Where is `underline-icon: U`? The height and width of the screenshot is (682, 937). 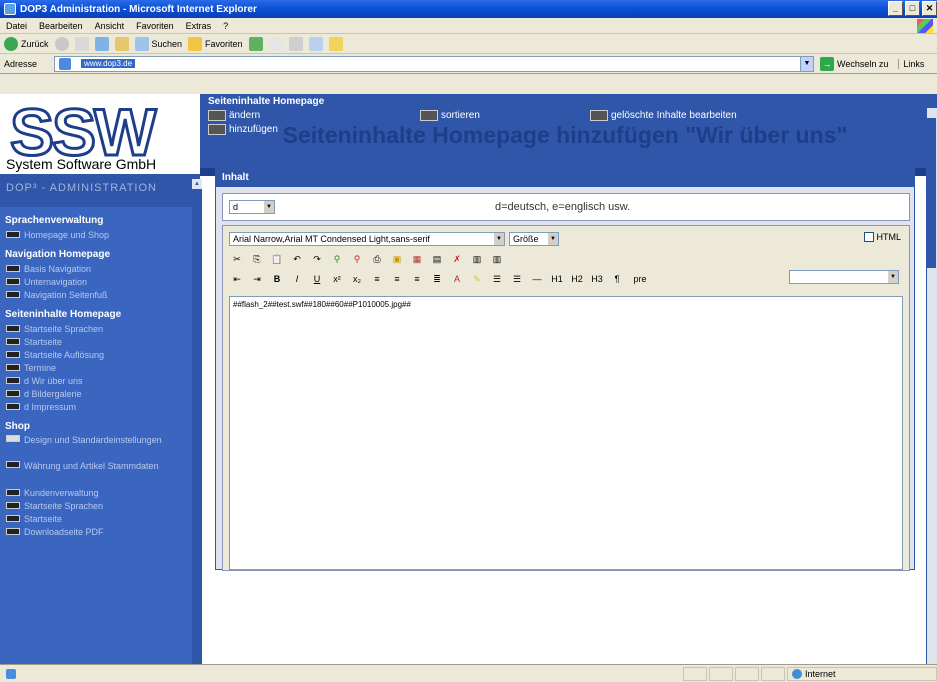
underline-icon: U is located at coordinates (317, 279).